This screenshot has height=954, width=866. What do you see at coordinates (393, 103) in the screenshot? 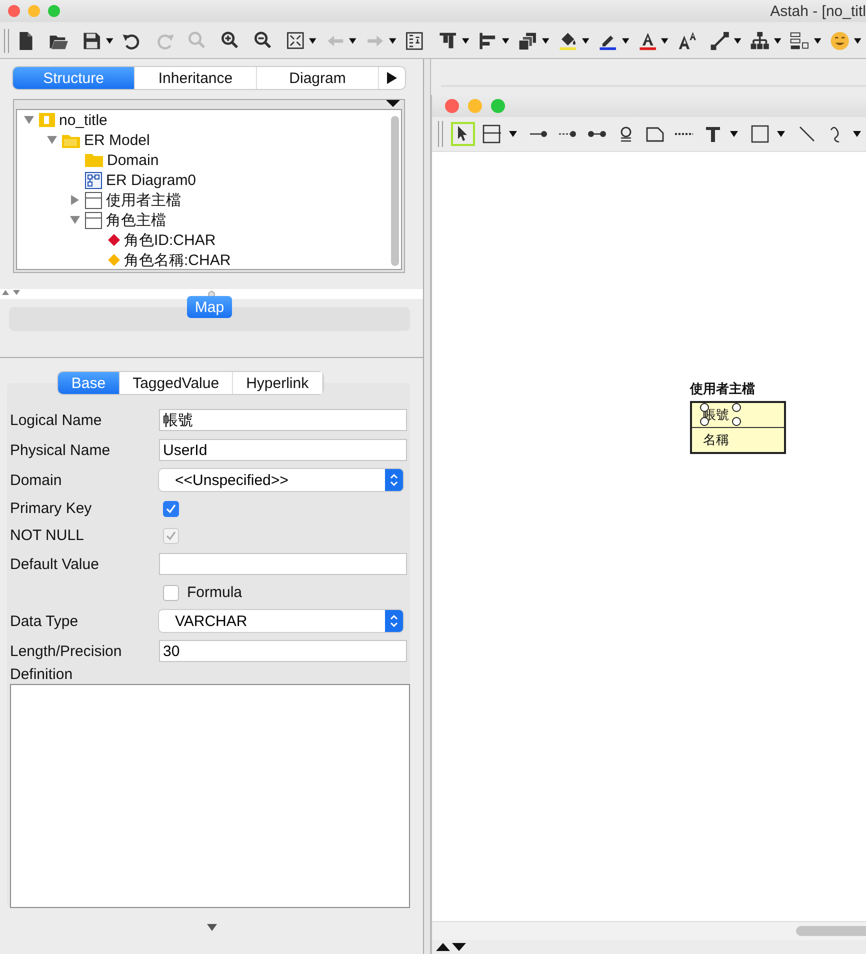
I see `dropdown-icon` at bounding box center [393, 103].